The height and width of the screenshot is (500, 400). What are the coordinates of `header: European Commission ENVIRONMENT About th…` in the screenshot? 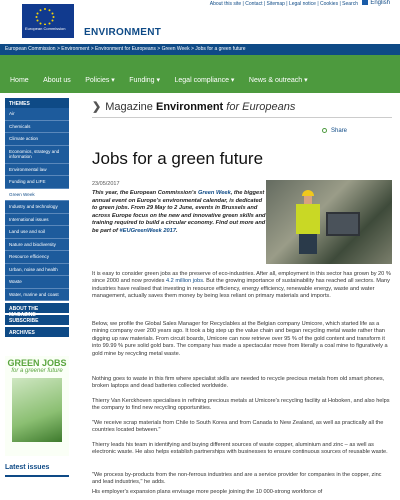 It's located at (200, 22).